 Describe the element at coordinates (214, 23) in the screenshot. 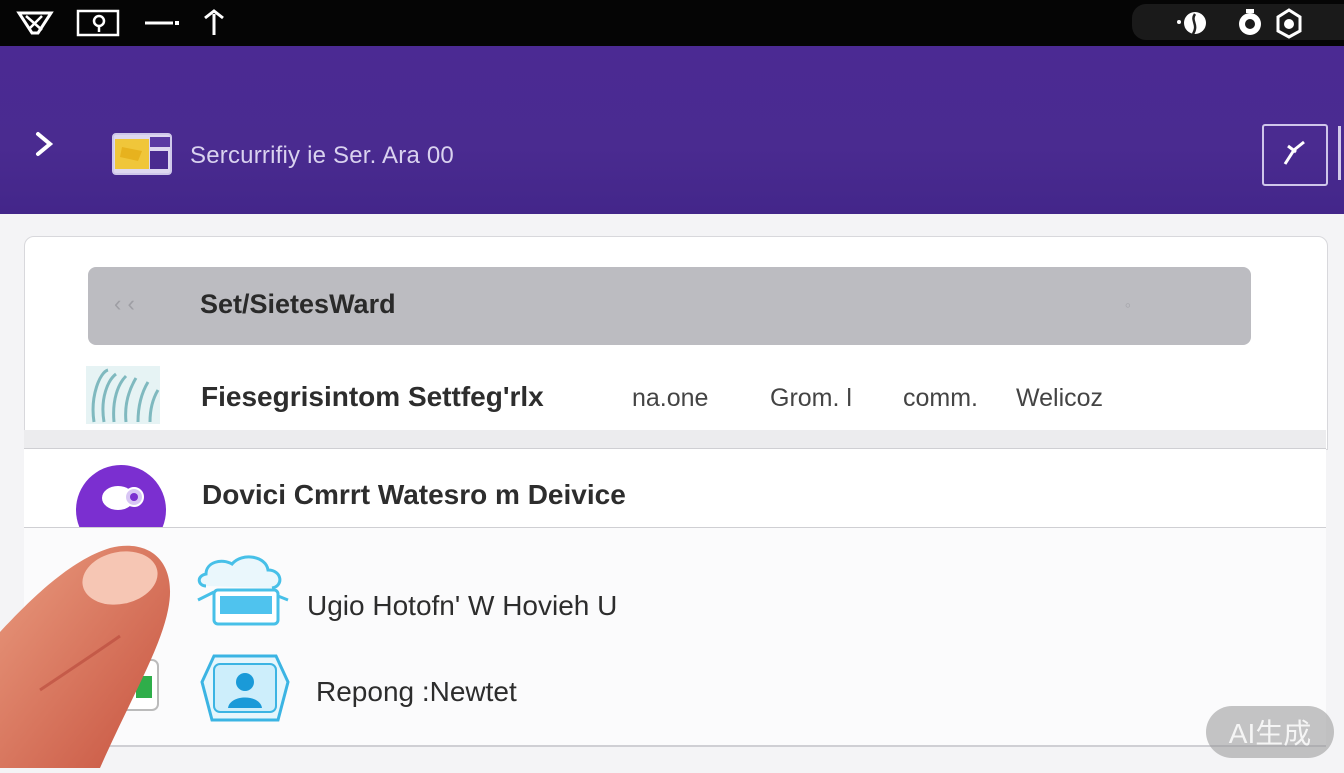

I see `upload-arrow-icon` at that location.